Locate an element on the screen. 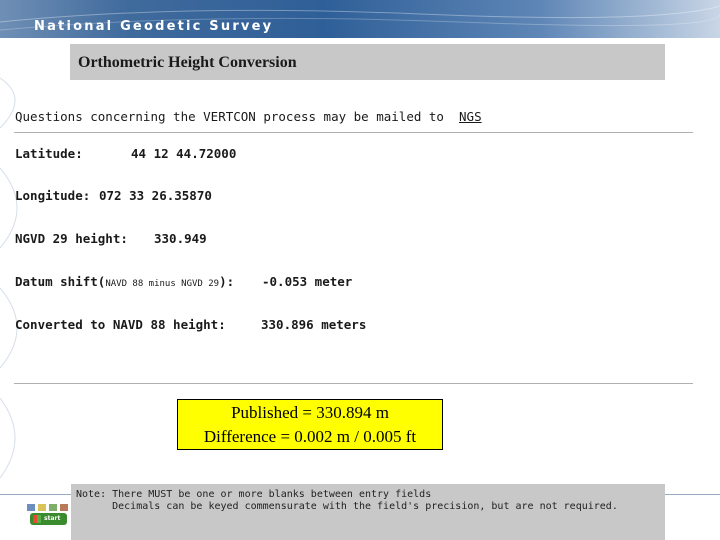  windows-flag-icon is located at coordinates (37, 519).